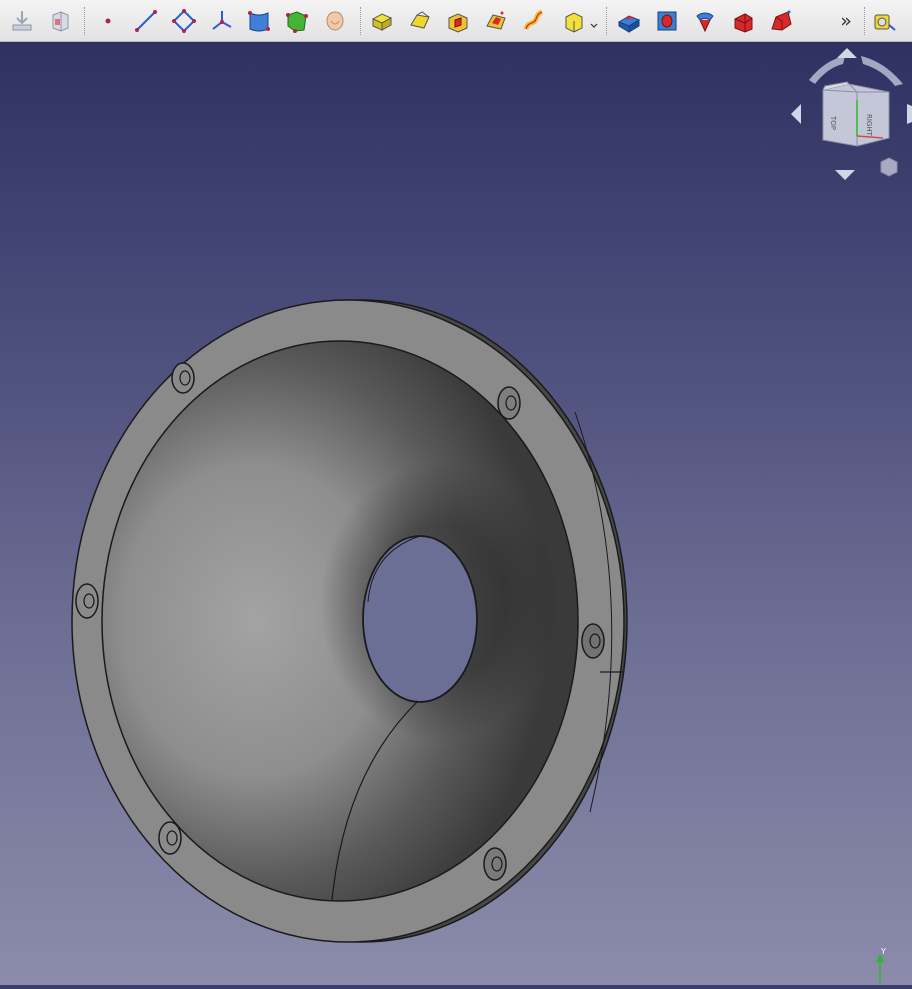 The height and width of the screenshot is (989, 912). I want to click on cube-face-top-label: TOP, so click(833, 122).